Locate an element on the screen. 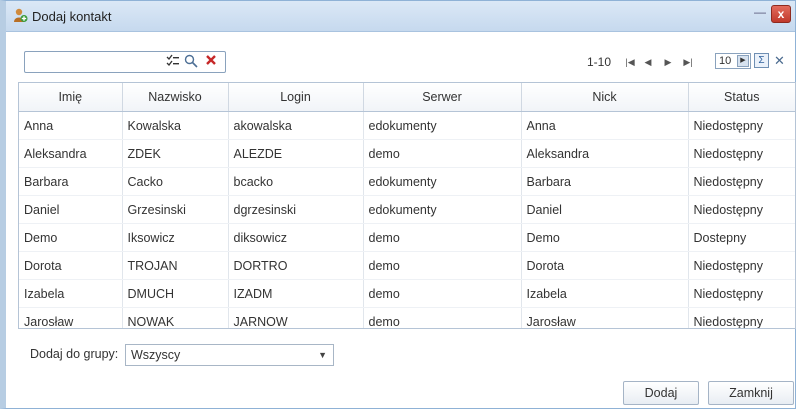  cell-login: DORTRO is located at coordinates (296, 265).